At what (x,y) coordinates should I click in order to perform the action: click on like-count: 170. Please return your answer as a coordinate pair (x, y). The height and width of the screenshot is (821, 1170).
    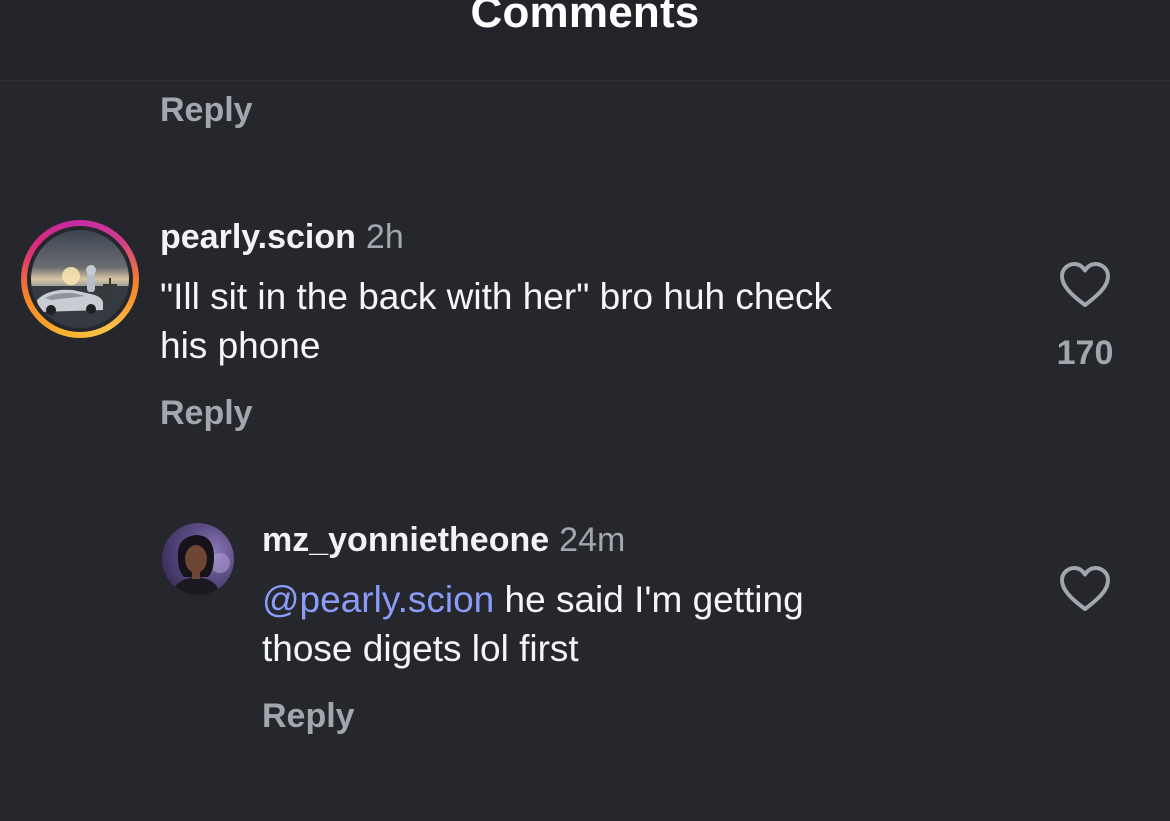
    Looking at the image, I should click on (1085, 353).